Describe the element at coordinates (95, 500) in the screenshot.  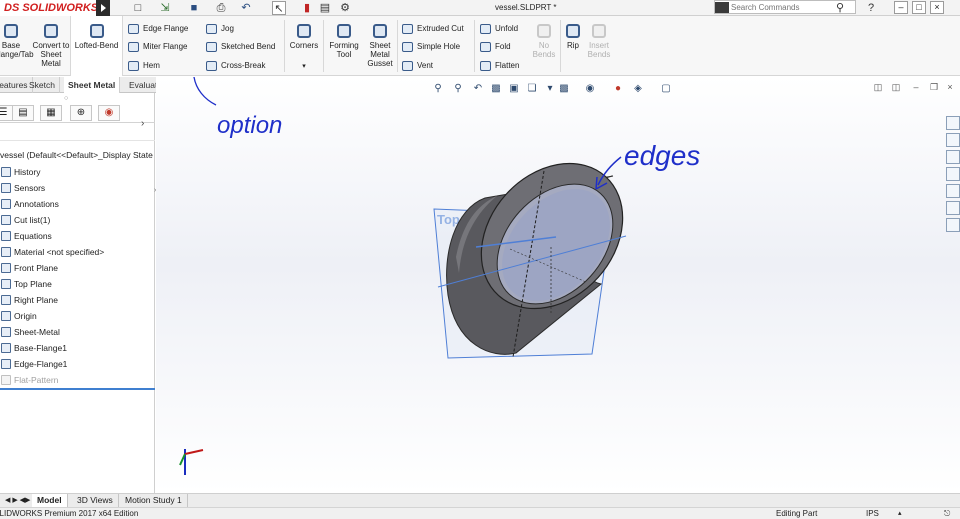
I see `tab-3d-views: 3D Views` at that location.